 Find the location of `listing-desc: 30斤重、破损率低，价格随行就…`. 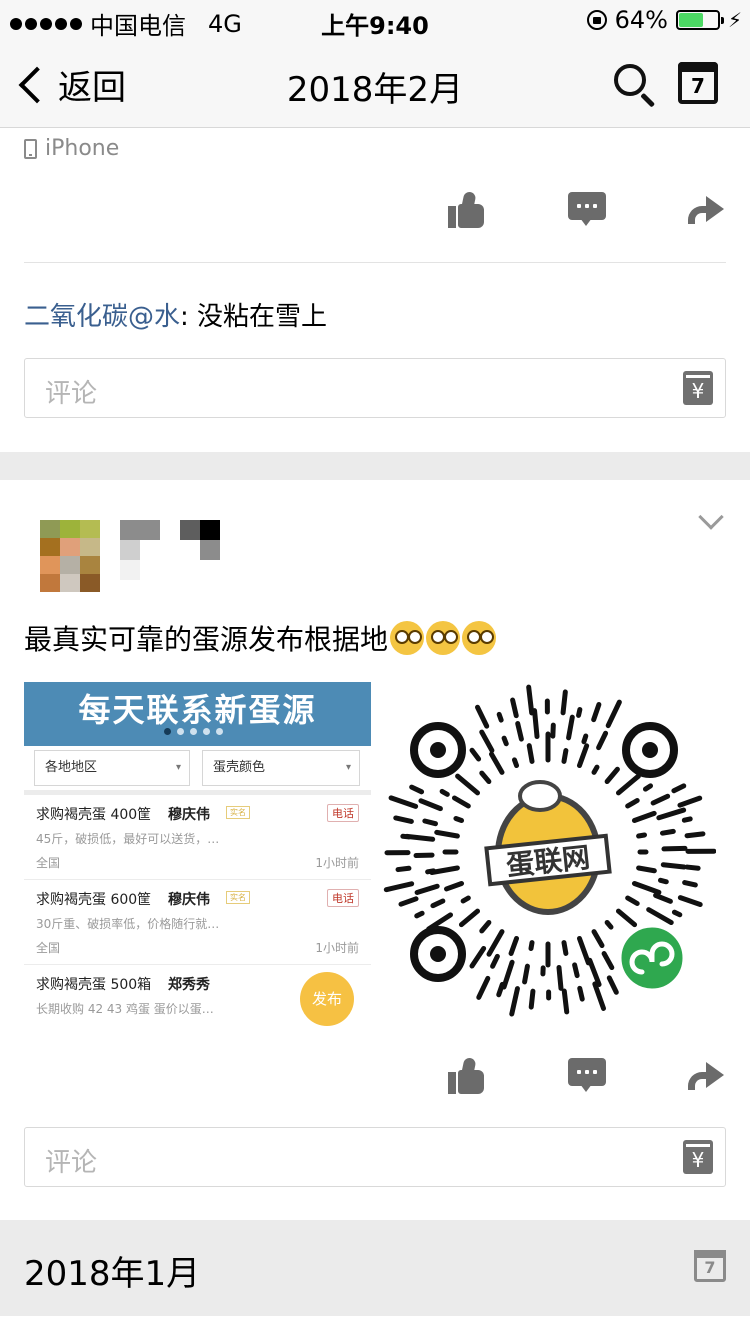

listing-desc: 30斤重、破损率低，价格随行就… is located at coordinates (128, 924).